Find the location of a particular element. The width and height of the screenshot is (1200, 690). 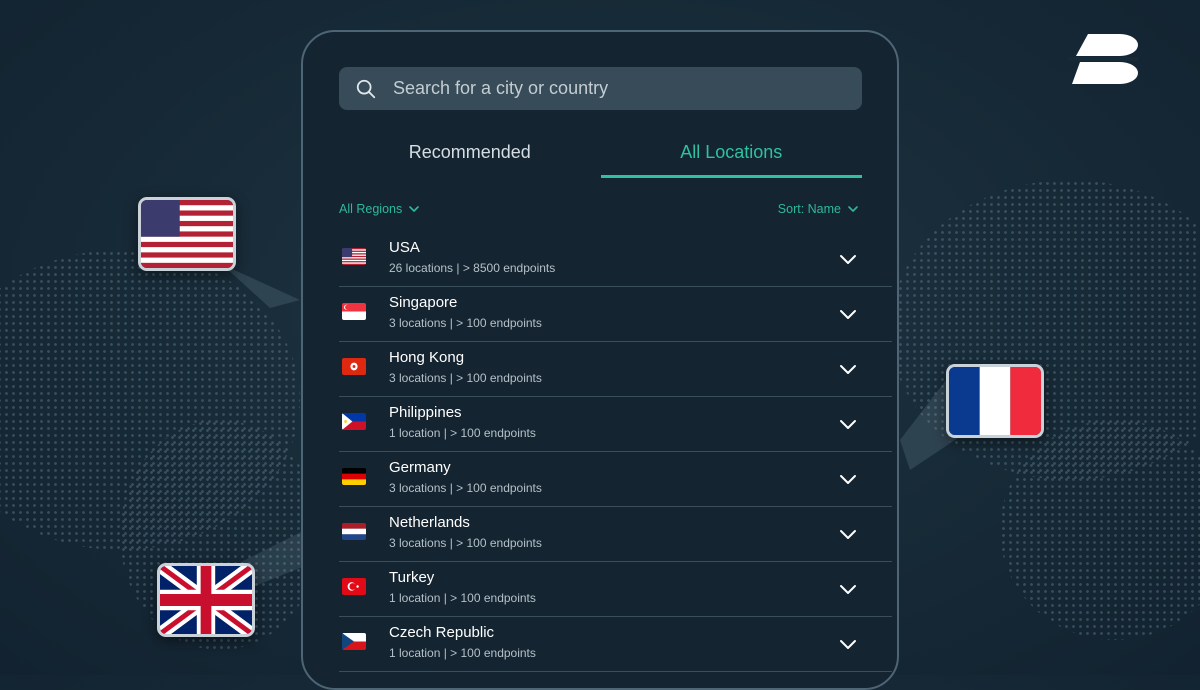

fr-flag-icon is located at coordinates (995, 401).